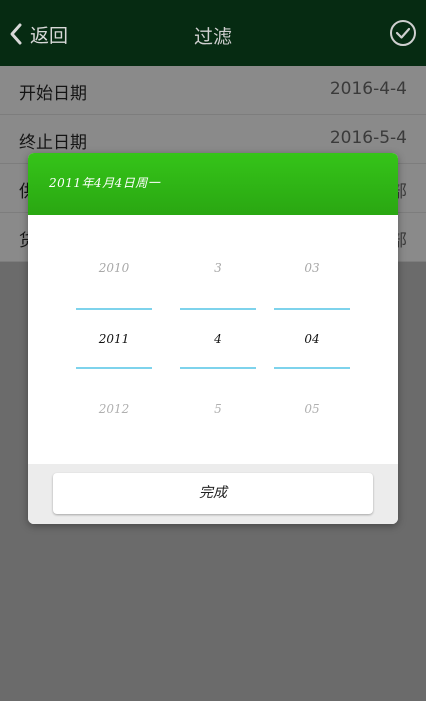  What do you see at coordinates (312, 409) in the screenshot?
I see `day-next: 05` at bounding box center [312, 409].